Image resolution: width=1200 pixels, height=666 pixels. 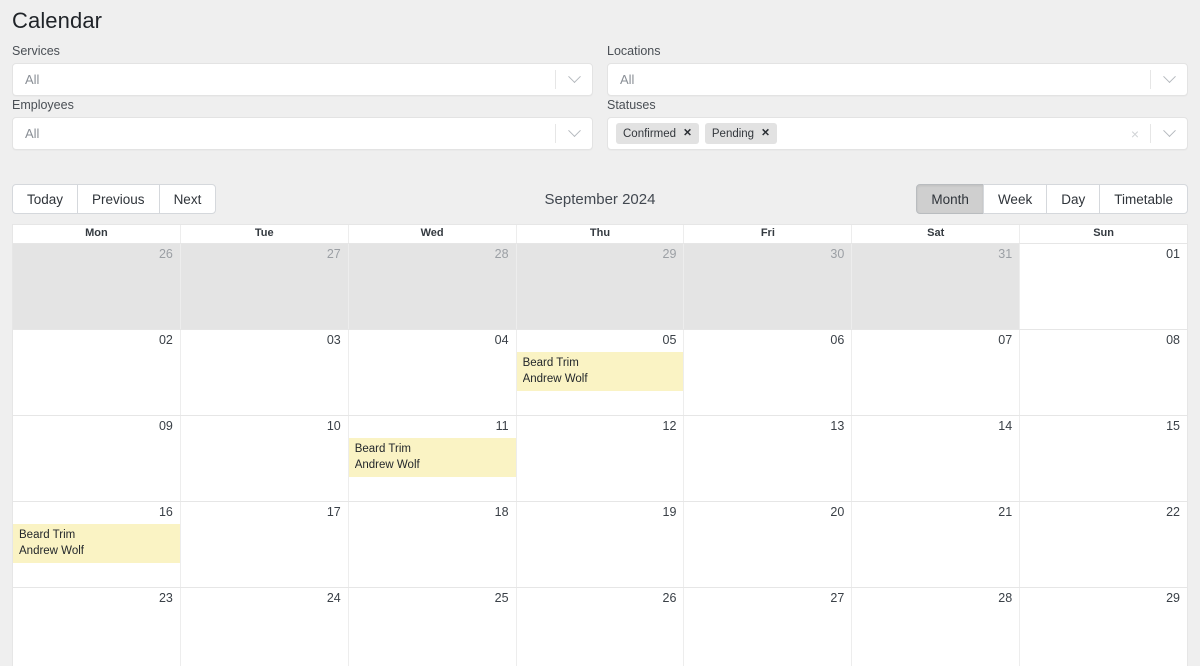 What do you see at coordinates (1173, 426) in the screenshot?
I see `day-number: 15` at bounding box center [1173, 426].